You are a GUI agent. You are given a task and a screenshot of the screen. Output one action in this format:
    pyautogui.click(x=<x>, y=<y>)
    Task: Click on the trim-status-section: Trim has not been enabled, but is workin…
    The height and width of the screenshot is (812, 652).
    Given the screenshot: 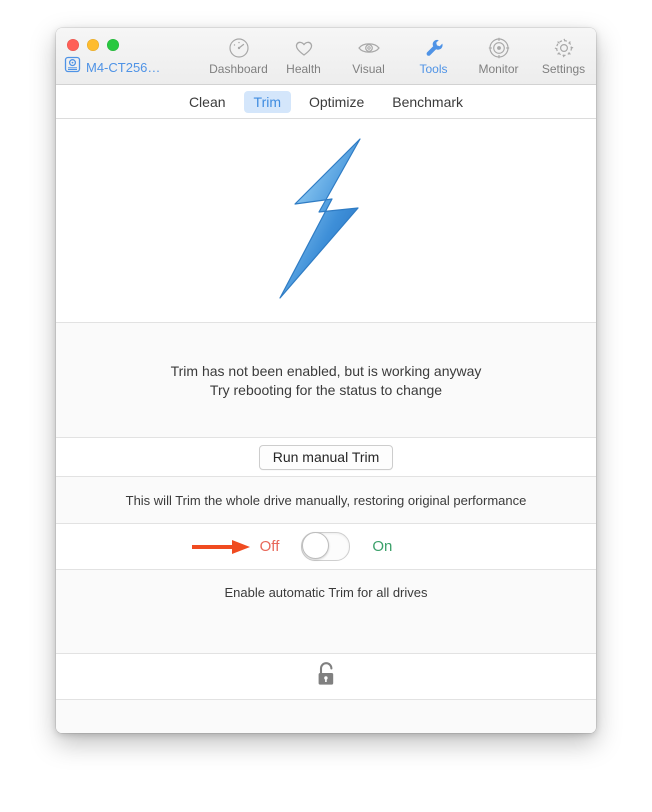 What is the action you would take?
    pyautogui.click(x=326, y=380)
    